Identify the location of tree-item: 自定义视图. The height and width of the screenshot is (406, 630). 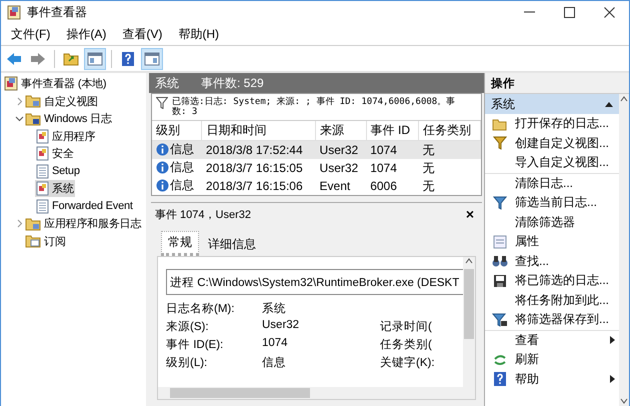
(62, 101).